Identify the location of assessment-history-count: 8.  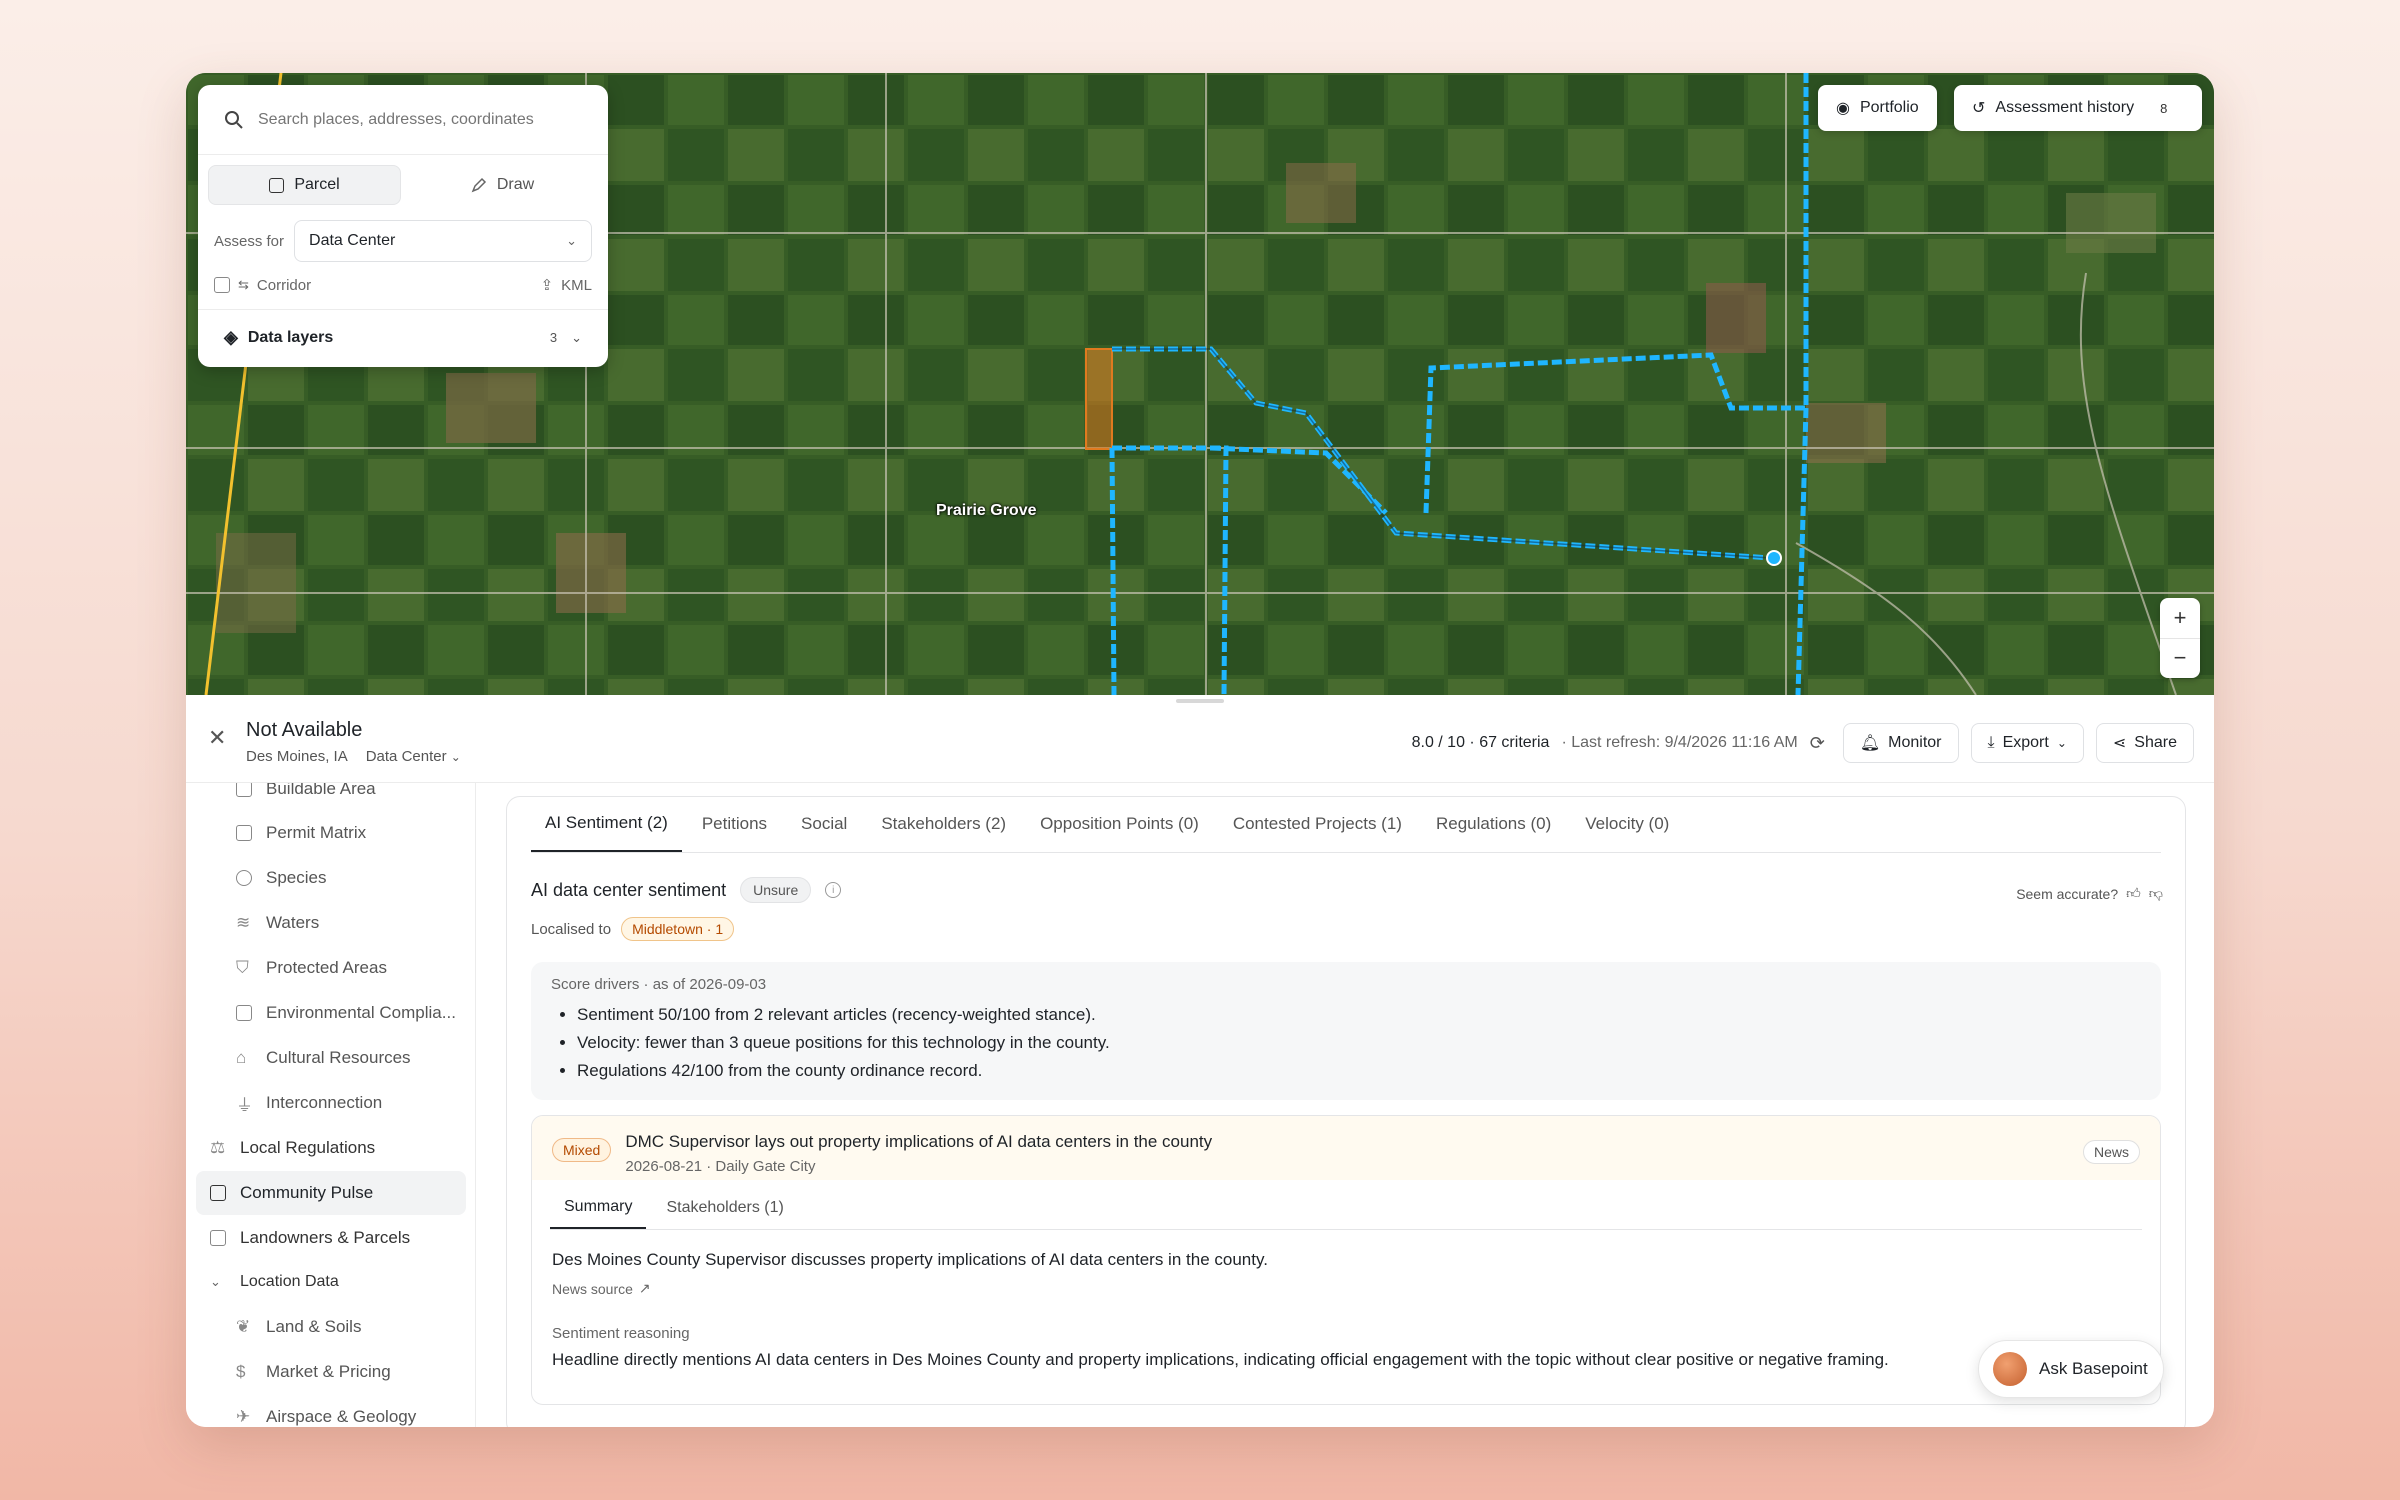
(2164, 108).